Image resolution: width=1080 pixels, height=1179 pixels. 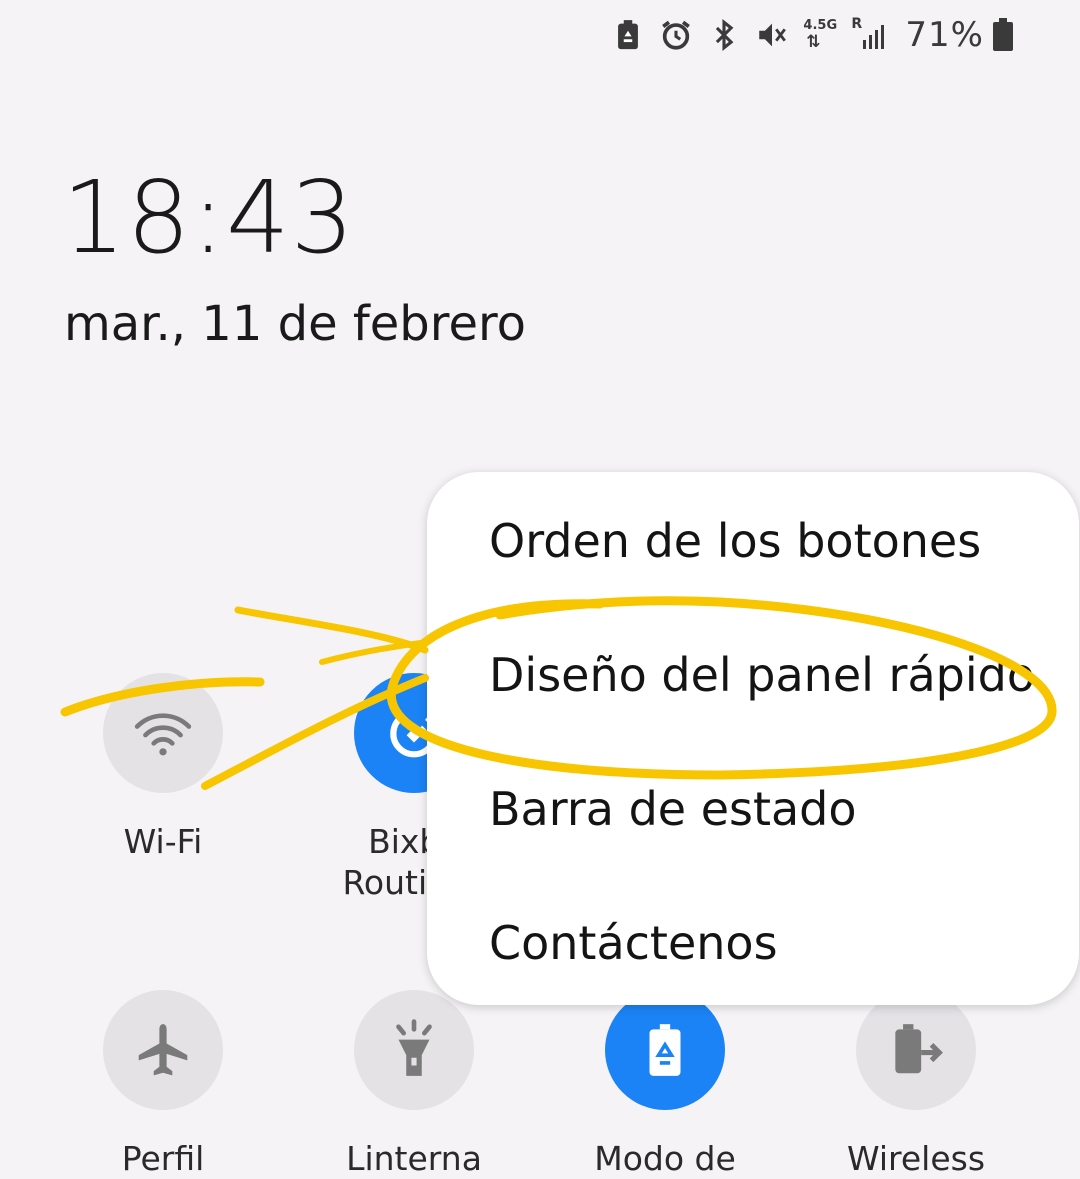 I want to click on signal-bars-icon, so click(x=874, y=37).